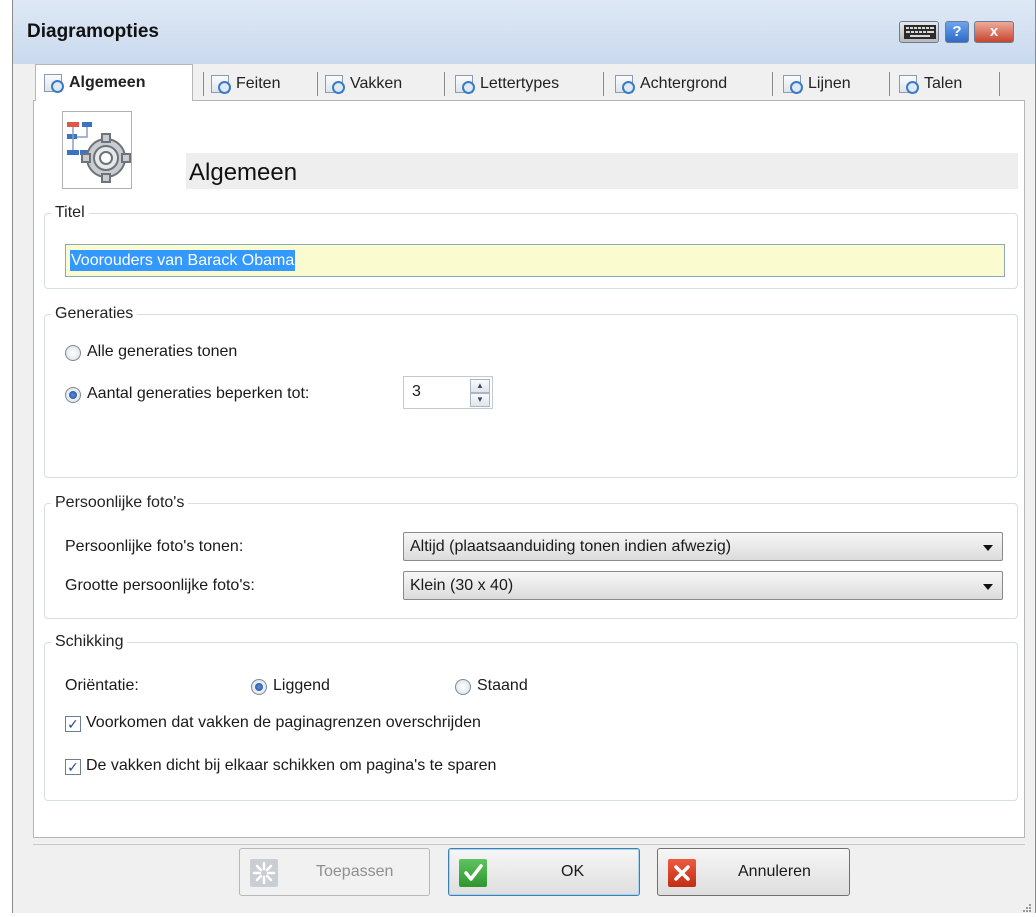 Image resolution: width=1036 pixels, height=917 pixels. Describe the element at coordinates (943, 83) in the screenshot. I see `tab-label: Talen` at that location.